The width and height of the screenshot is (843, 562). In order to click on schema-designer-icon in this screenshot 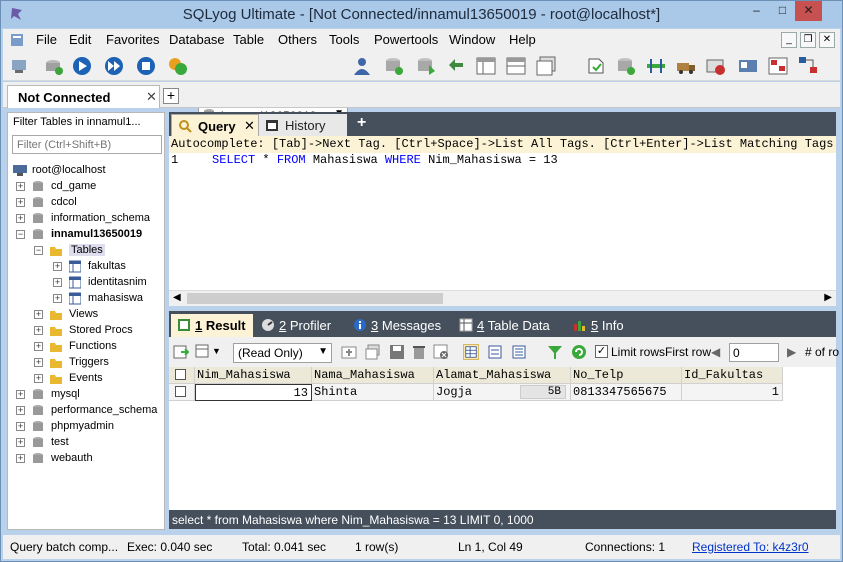, I will do `click(808, 66)`.